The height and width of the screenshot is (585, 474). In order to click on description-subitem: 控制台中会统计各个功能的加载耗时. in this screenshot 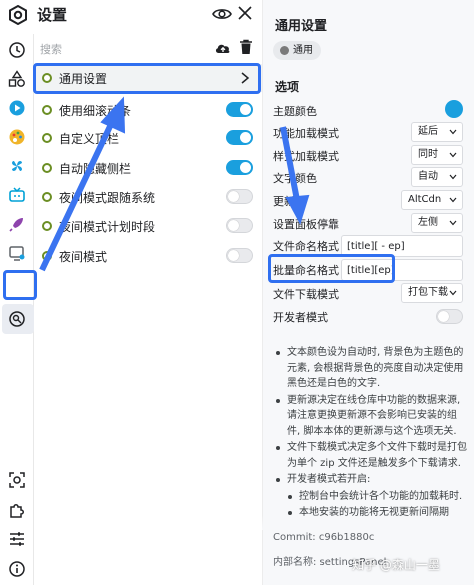, I will do `click(371, 497)`.